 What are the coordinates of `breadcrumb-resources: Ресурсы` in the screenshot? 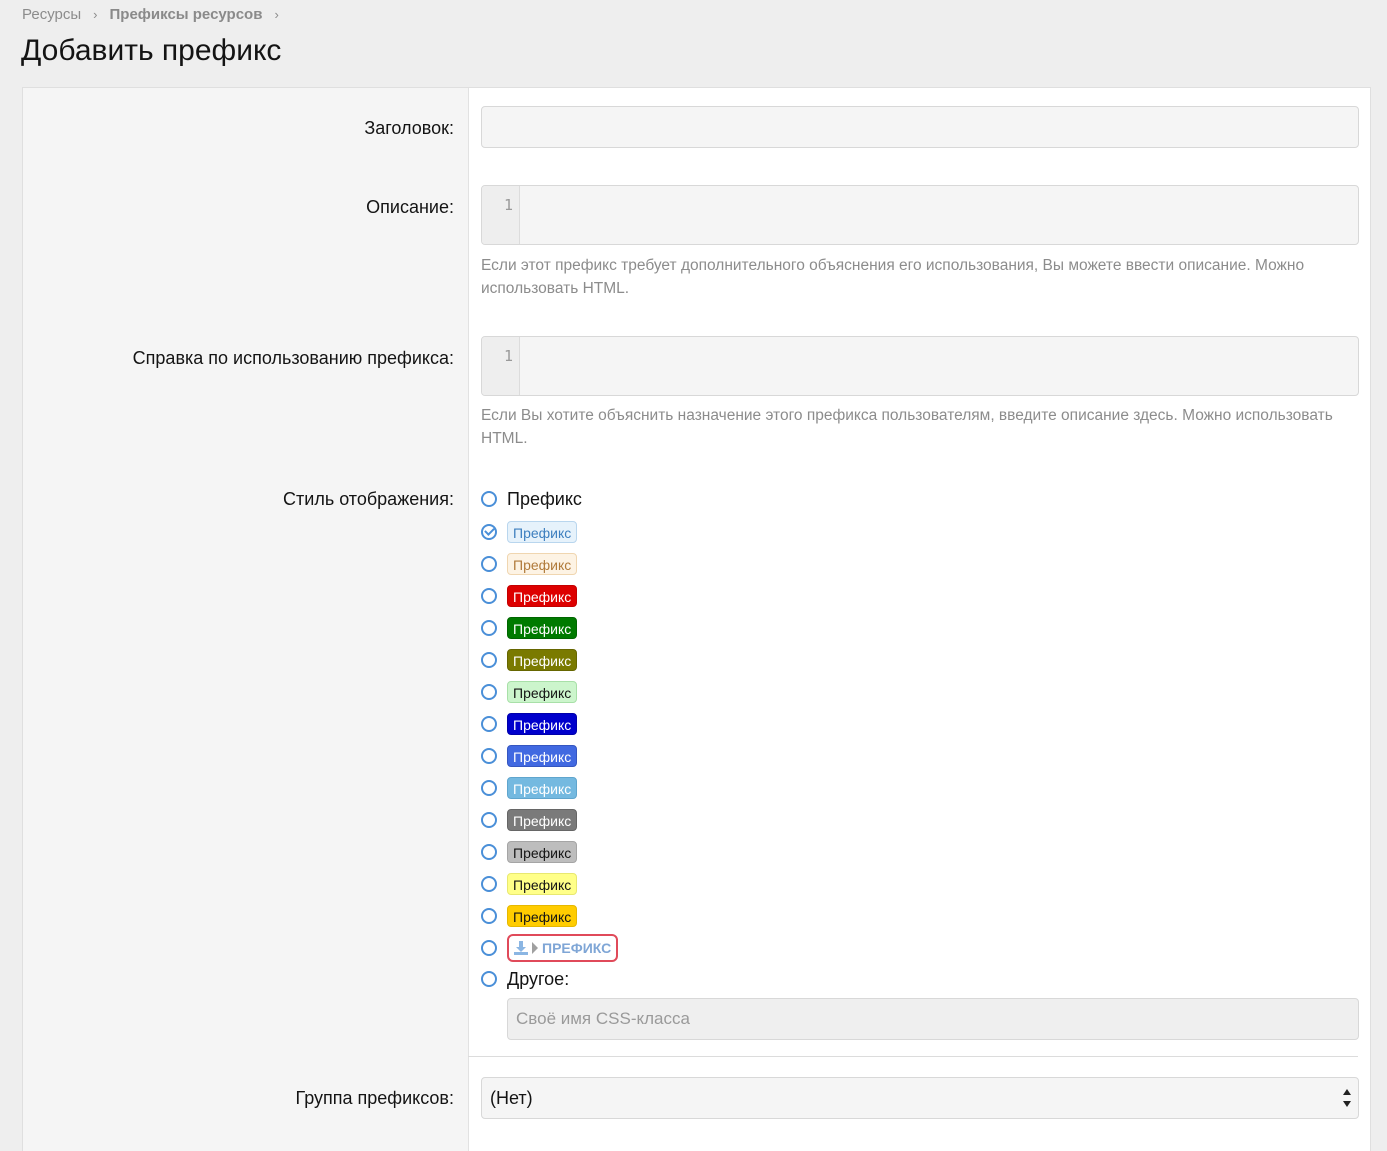 It's located at (51, 14).